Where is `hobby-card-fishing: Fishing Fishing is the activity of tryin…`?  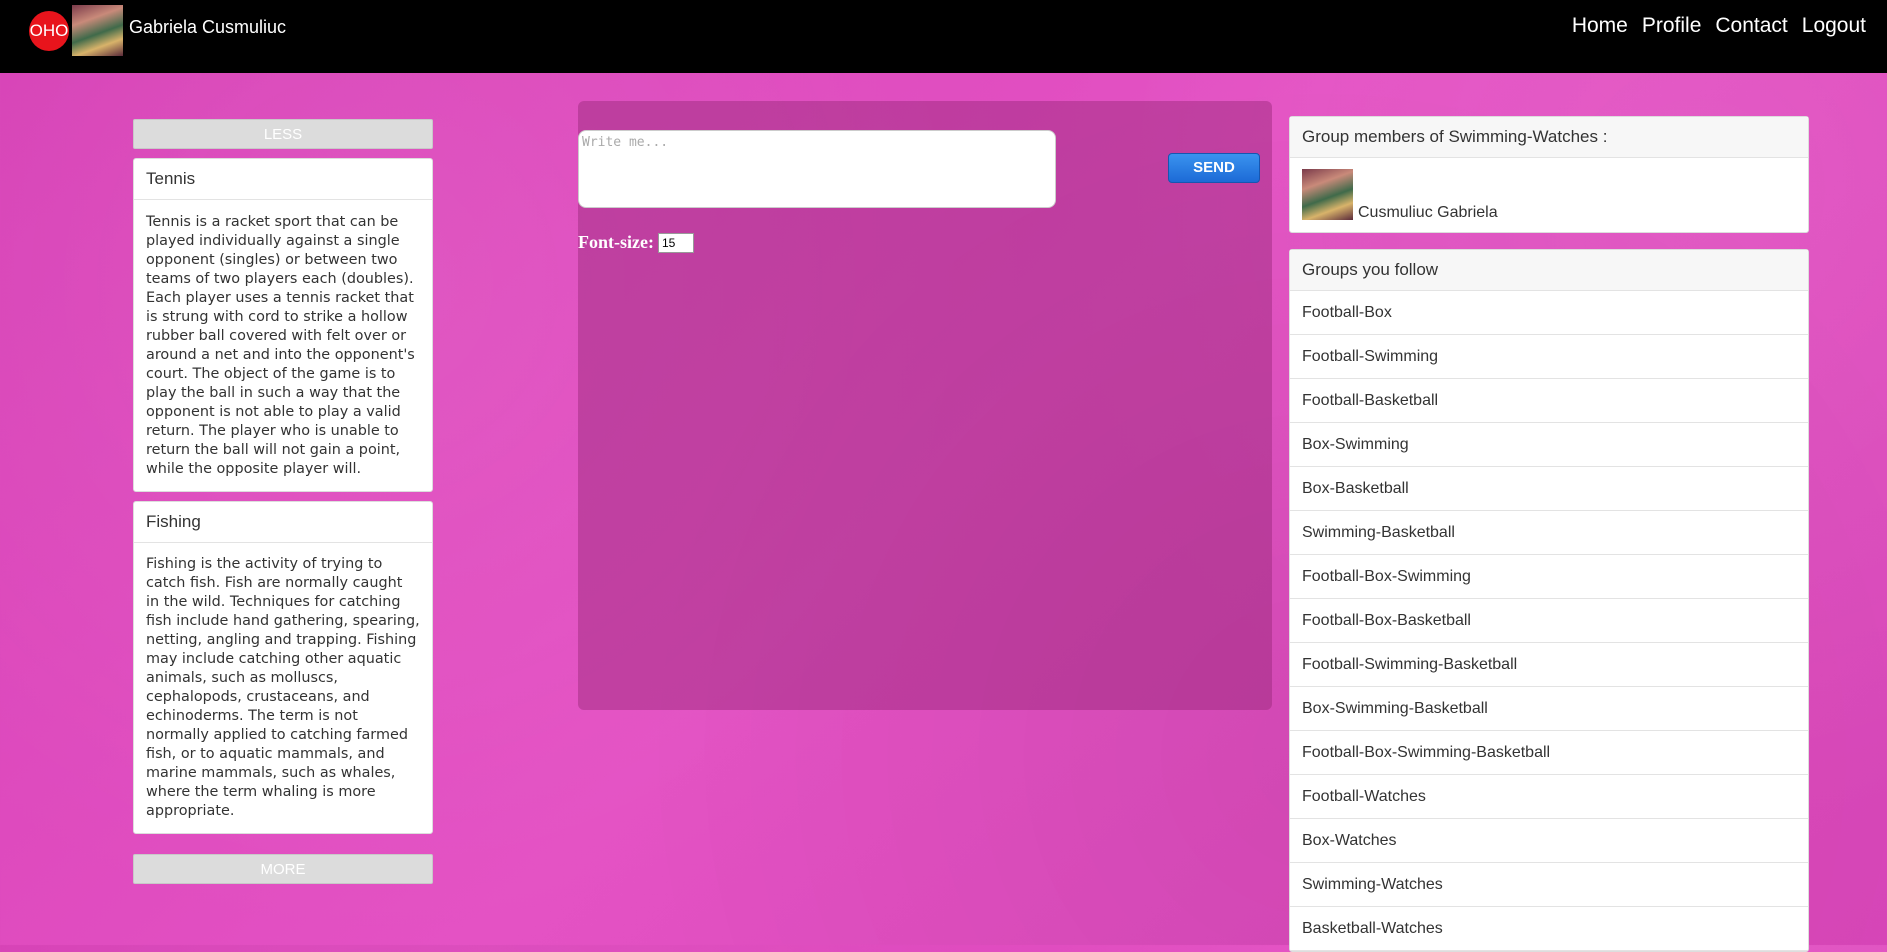
hobby-card-fishing: Fishing Fishing is the activity of tryin… is located at coordinates (283, 667).